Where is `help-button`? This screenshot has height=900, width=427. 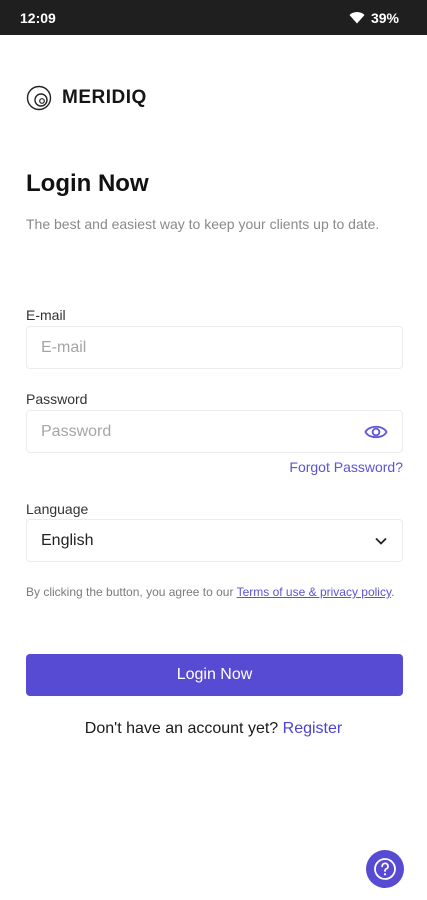 help-button is located at coordinates (385, 869).